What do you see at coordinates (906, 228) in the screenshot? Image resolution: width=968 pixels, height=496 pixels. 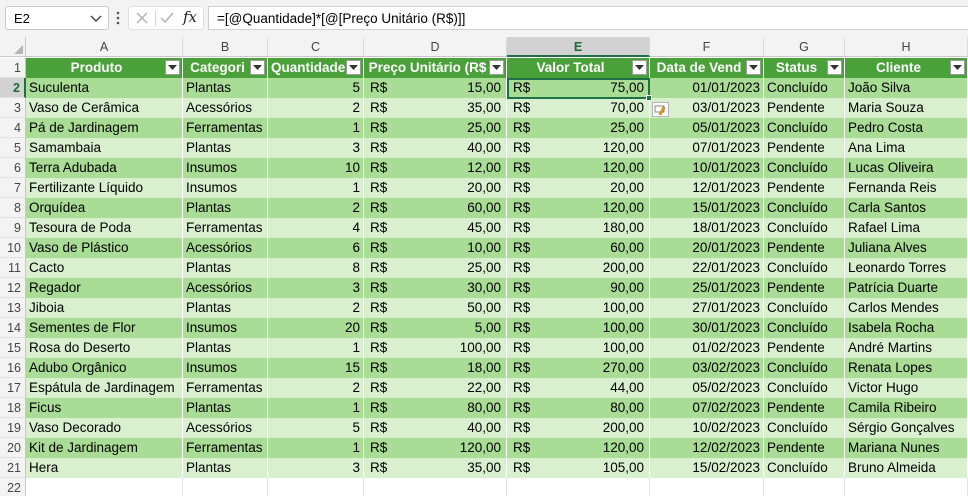 I see `cell: Rafael Lima` at bounding box center [906, 228].